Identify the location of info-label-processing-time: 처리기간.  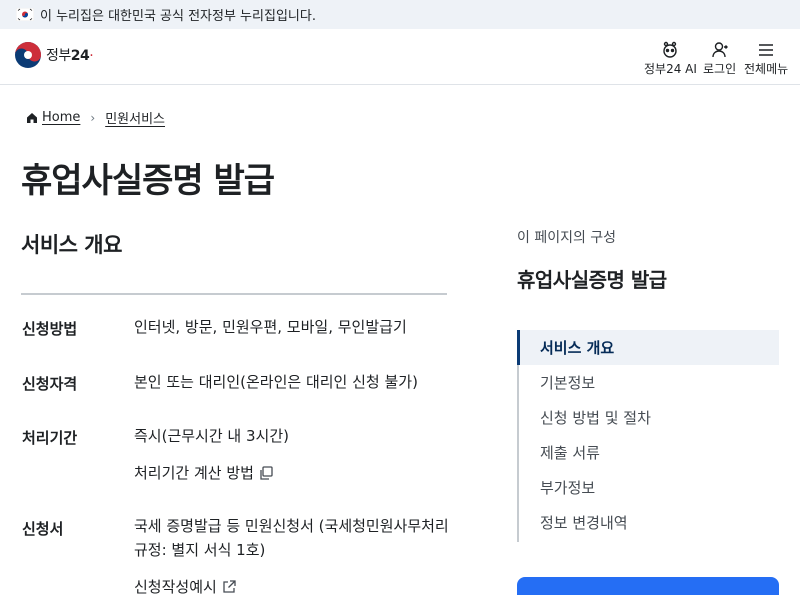
(50, 438).